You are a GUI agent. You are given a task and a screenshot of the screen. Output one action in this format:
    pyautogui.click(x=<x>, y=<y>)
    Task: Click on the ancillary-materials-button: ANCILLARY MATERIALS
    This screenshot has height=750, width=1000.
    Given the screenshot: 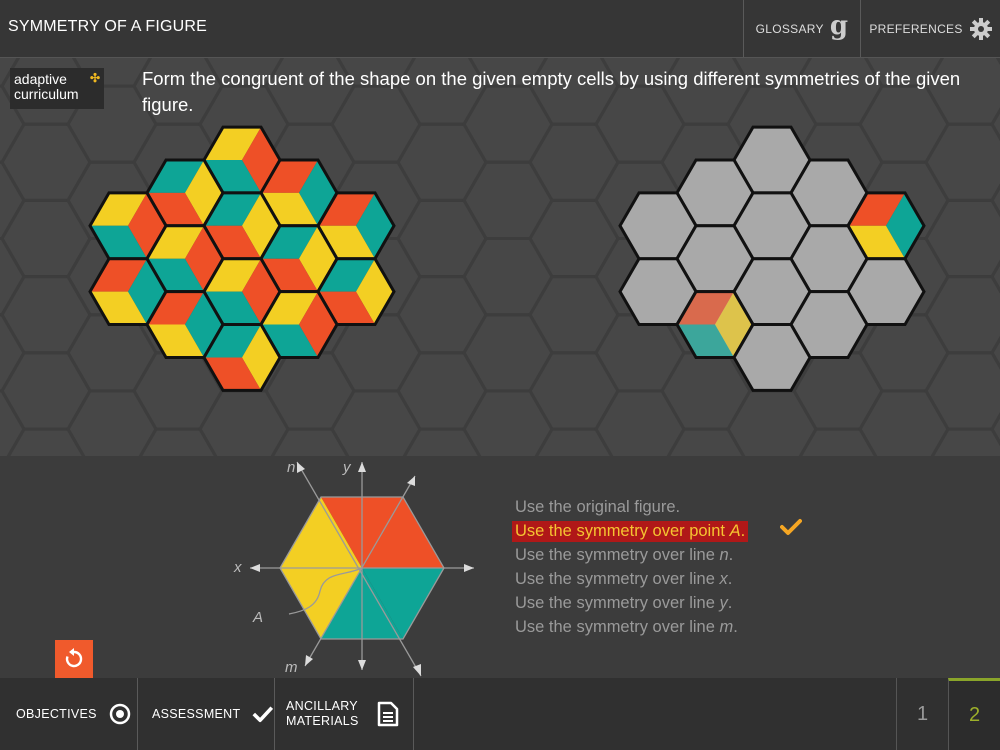 What is the action you would take?
    pyautogui.click(x=344, y=714)
    